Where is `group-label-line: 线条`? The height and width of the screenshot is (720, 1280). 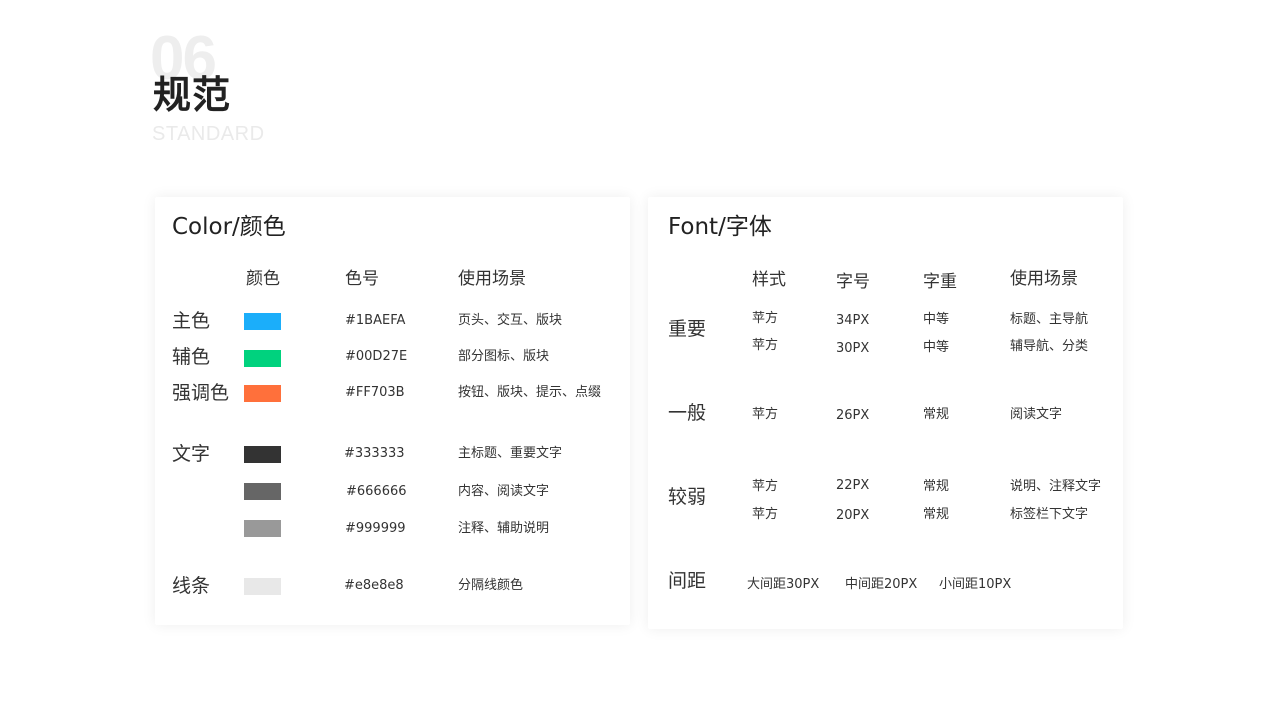
group-label-line: 线条 is located at coordinates (191, 586).